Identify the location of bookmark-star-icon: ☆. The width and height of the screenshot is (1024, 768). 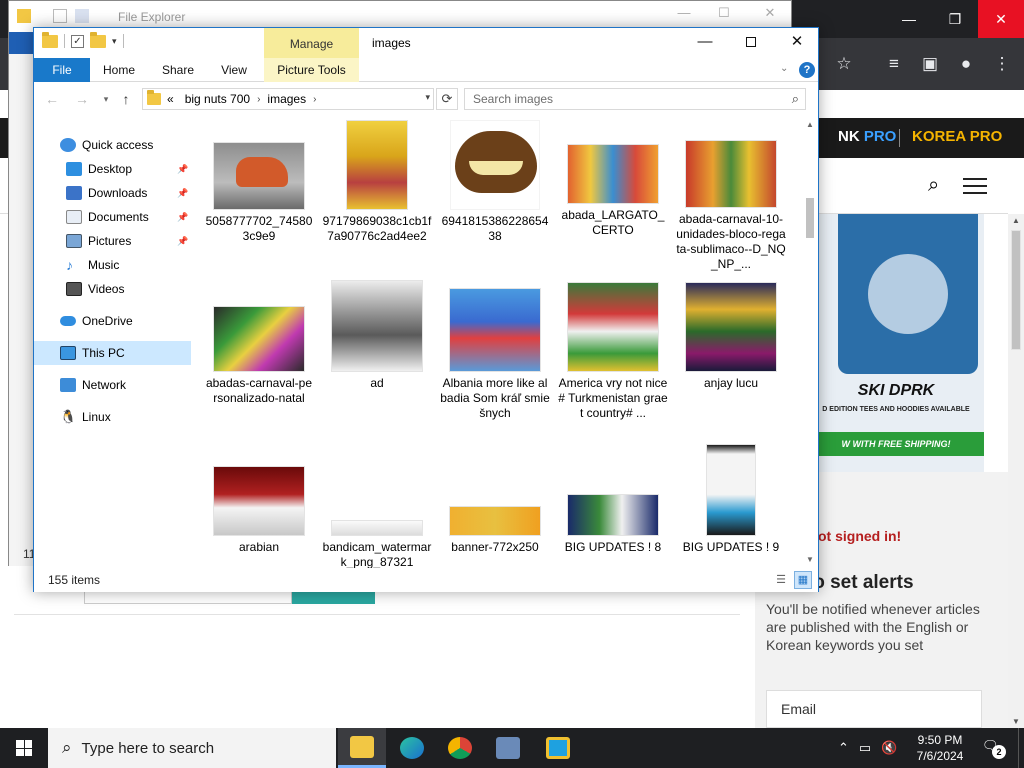
(844, 64).